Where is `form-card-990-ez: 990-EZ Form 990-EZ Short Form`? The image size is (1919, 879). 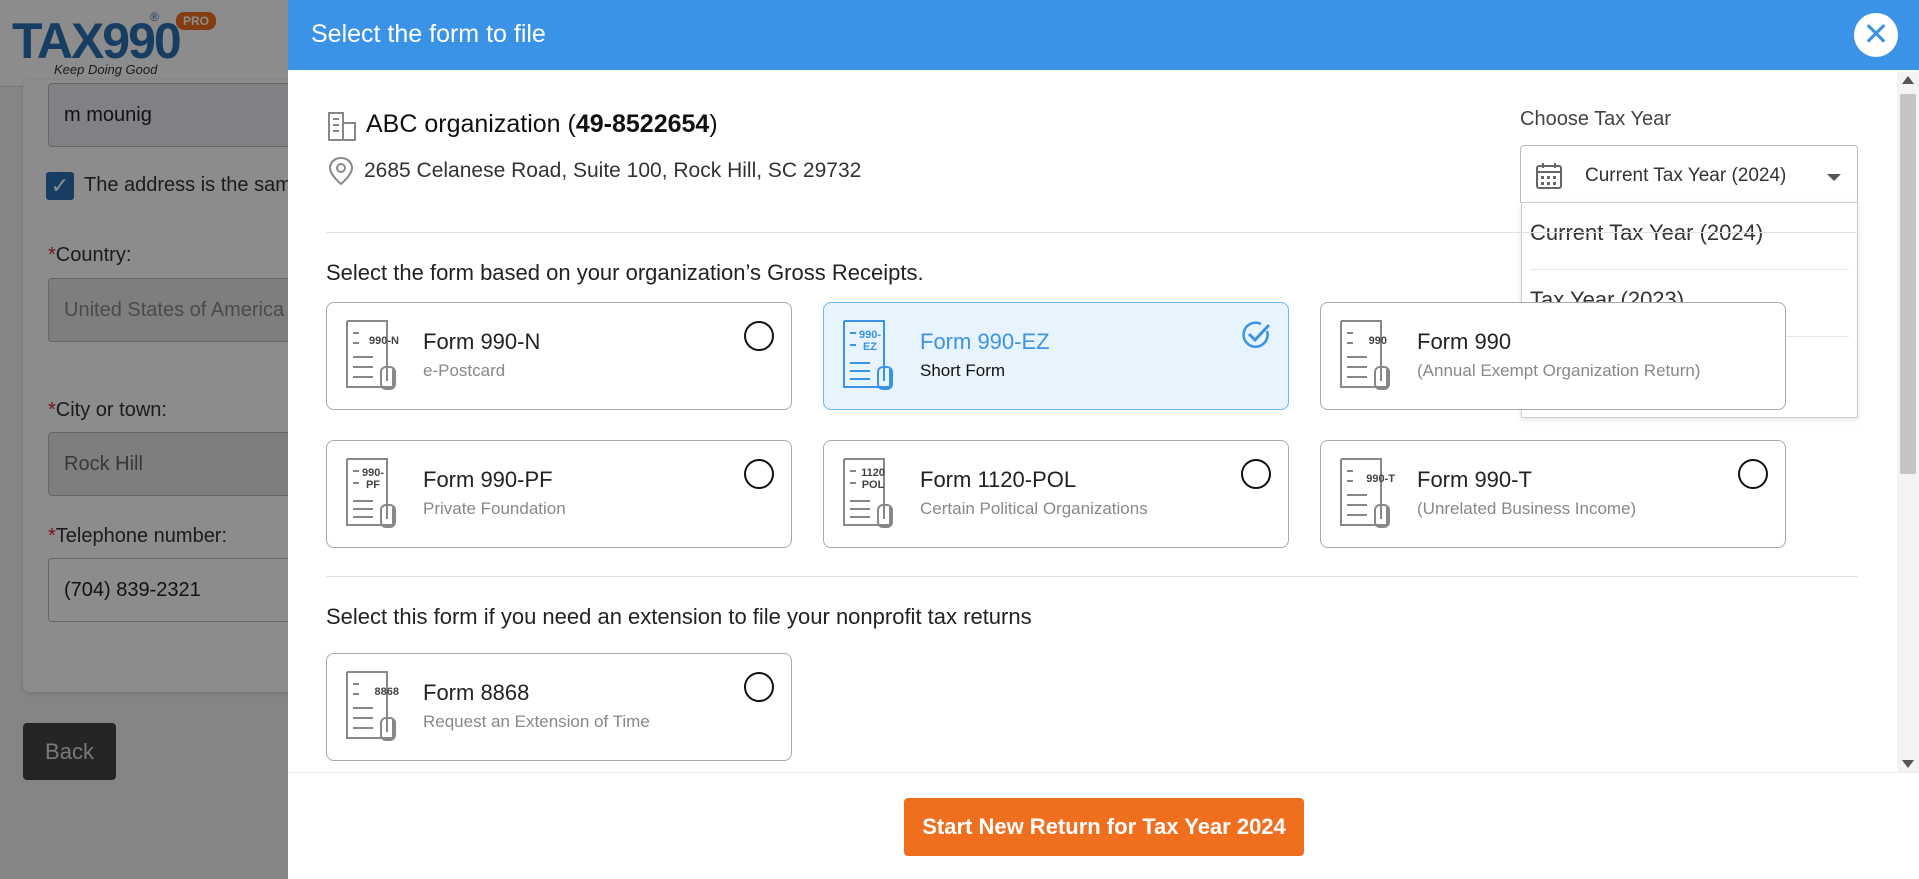
form-card-990-ez: 990-EZ Form 990-EZ Short Form is located at coordinates (1056, 356).